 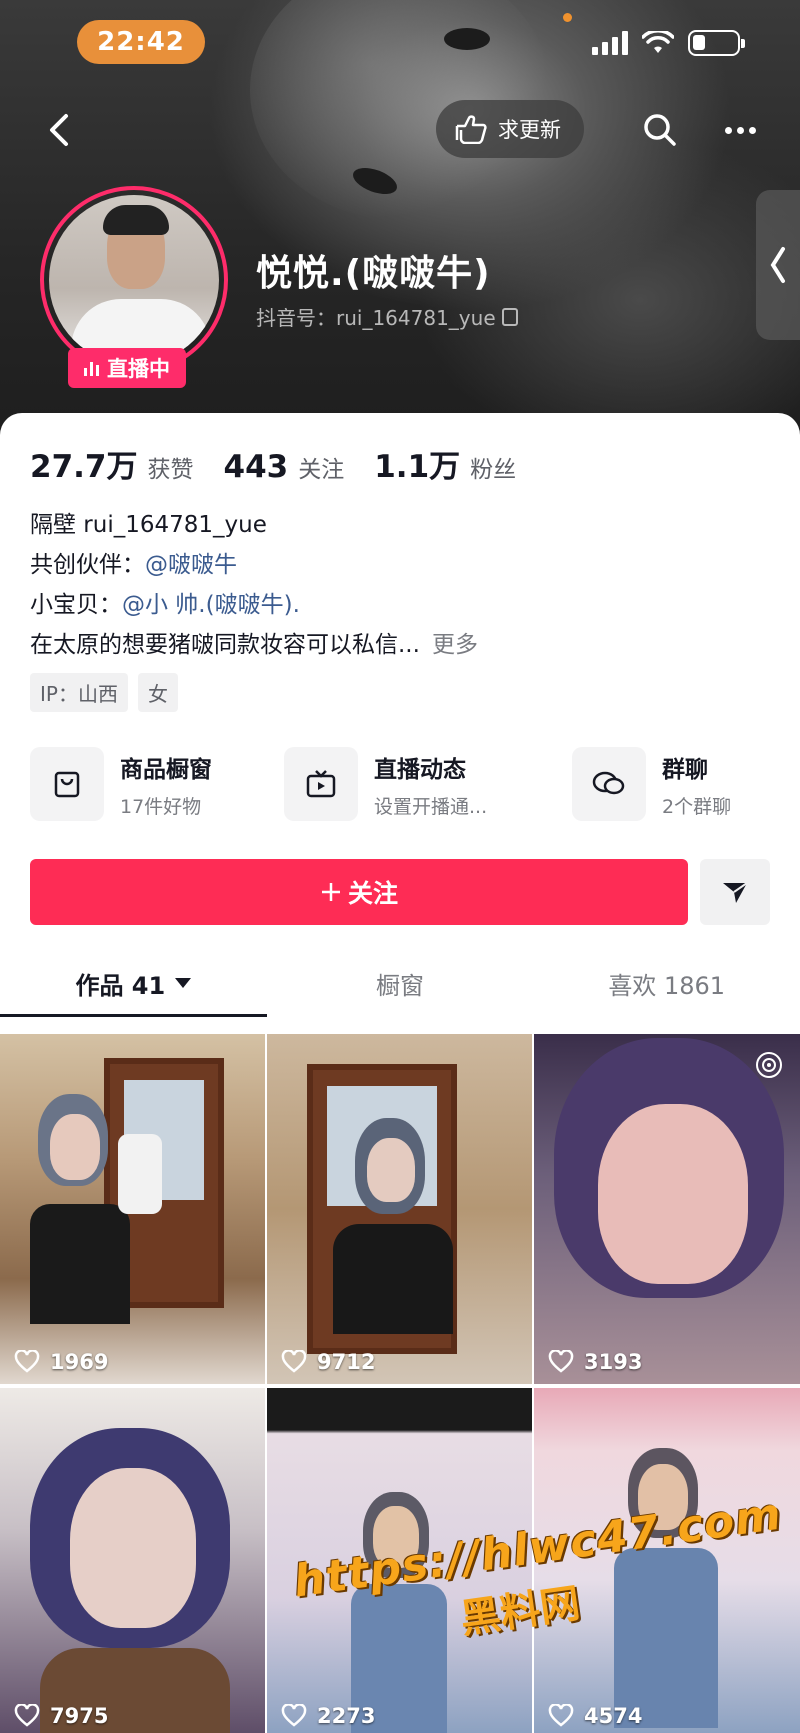 What do you see at coordinates (157, 692) in the screenshot?
I see `gender-tag: 女` at bounding box center [157, 692].